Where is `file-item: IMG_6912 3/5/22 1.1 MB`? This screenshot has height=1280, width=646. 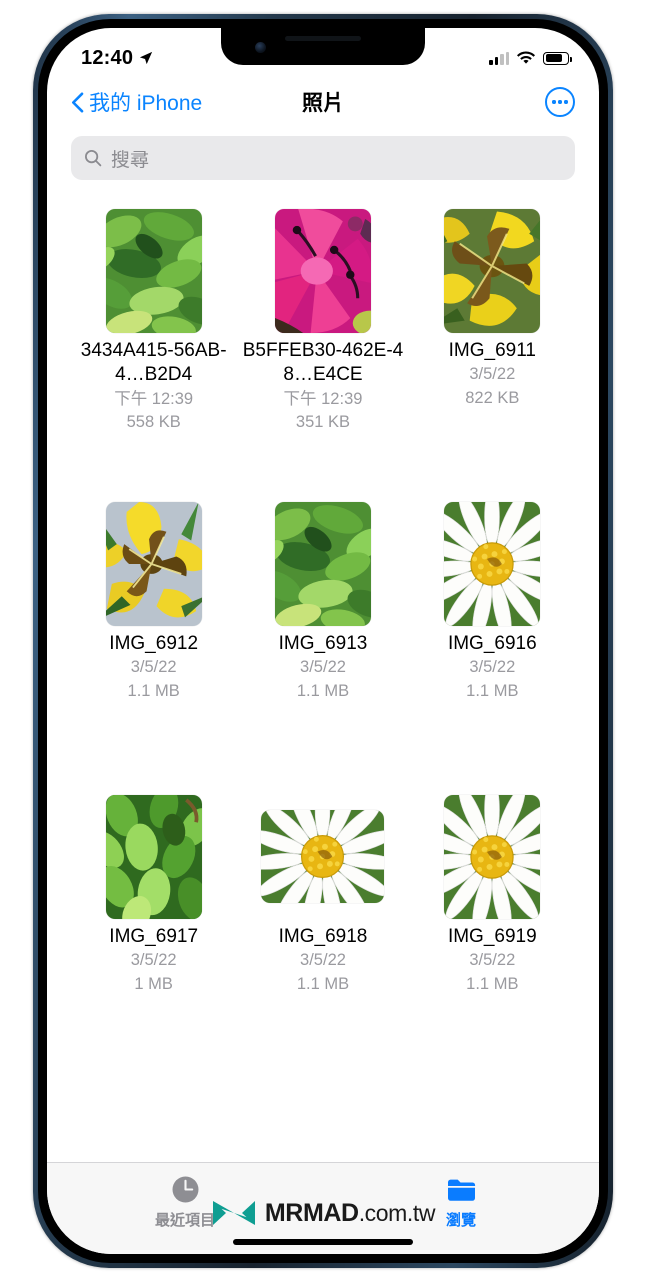 file-item: IMG_6912 3/5/22 1.1 MB is located at coordinates (153, 643).